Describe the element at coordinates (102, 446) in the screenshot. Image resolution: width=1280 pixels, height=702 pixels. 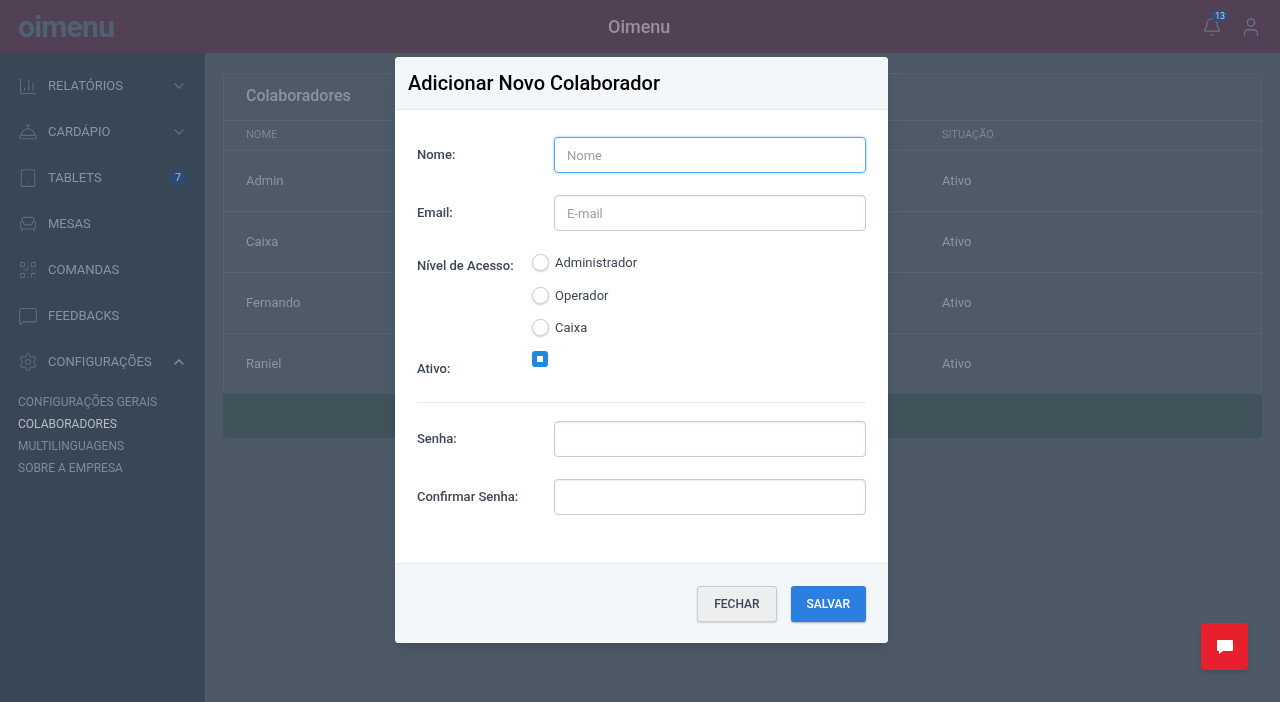
I see `submenu-item: MULTILINGUAGENS` at that location.